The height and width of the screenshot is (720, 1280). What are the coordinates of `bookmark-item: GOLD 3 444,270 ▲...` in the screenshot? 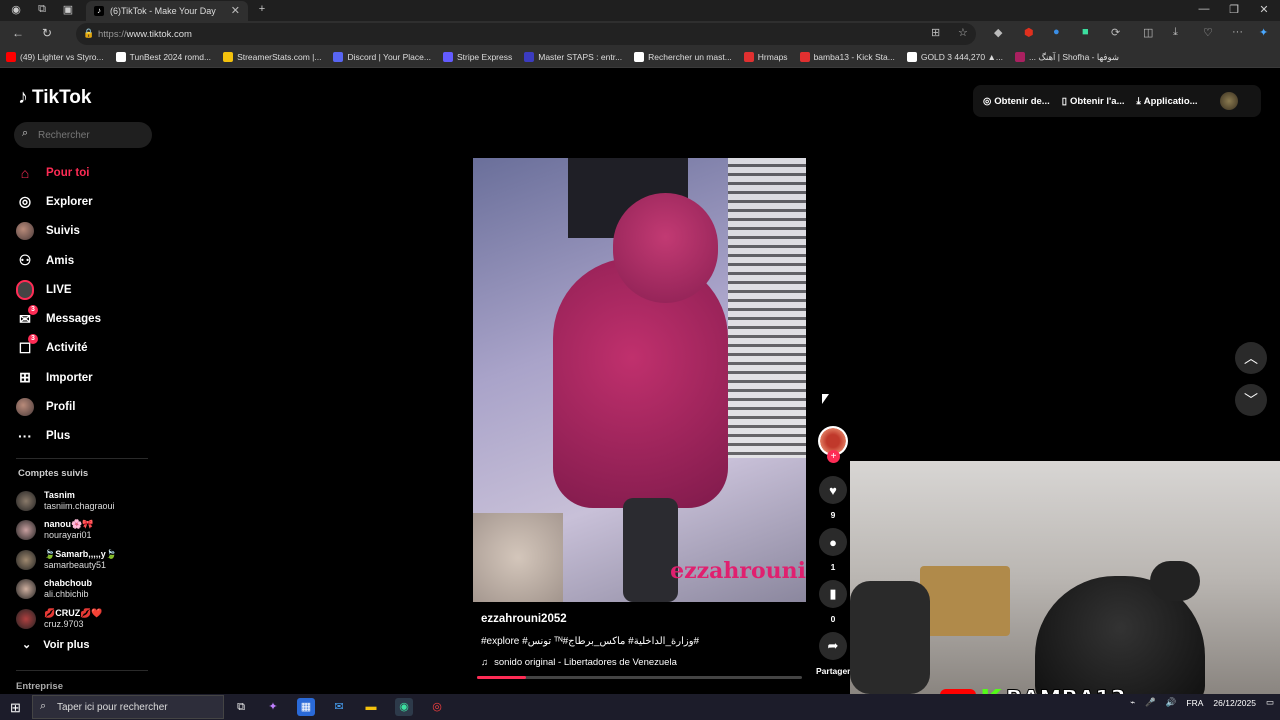 It's located at (954, 57).